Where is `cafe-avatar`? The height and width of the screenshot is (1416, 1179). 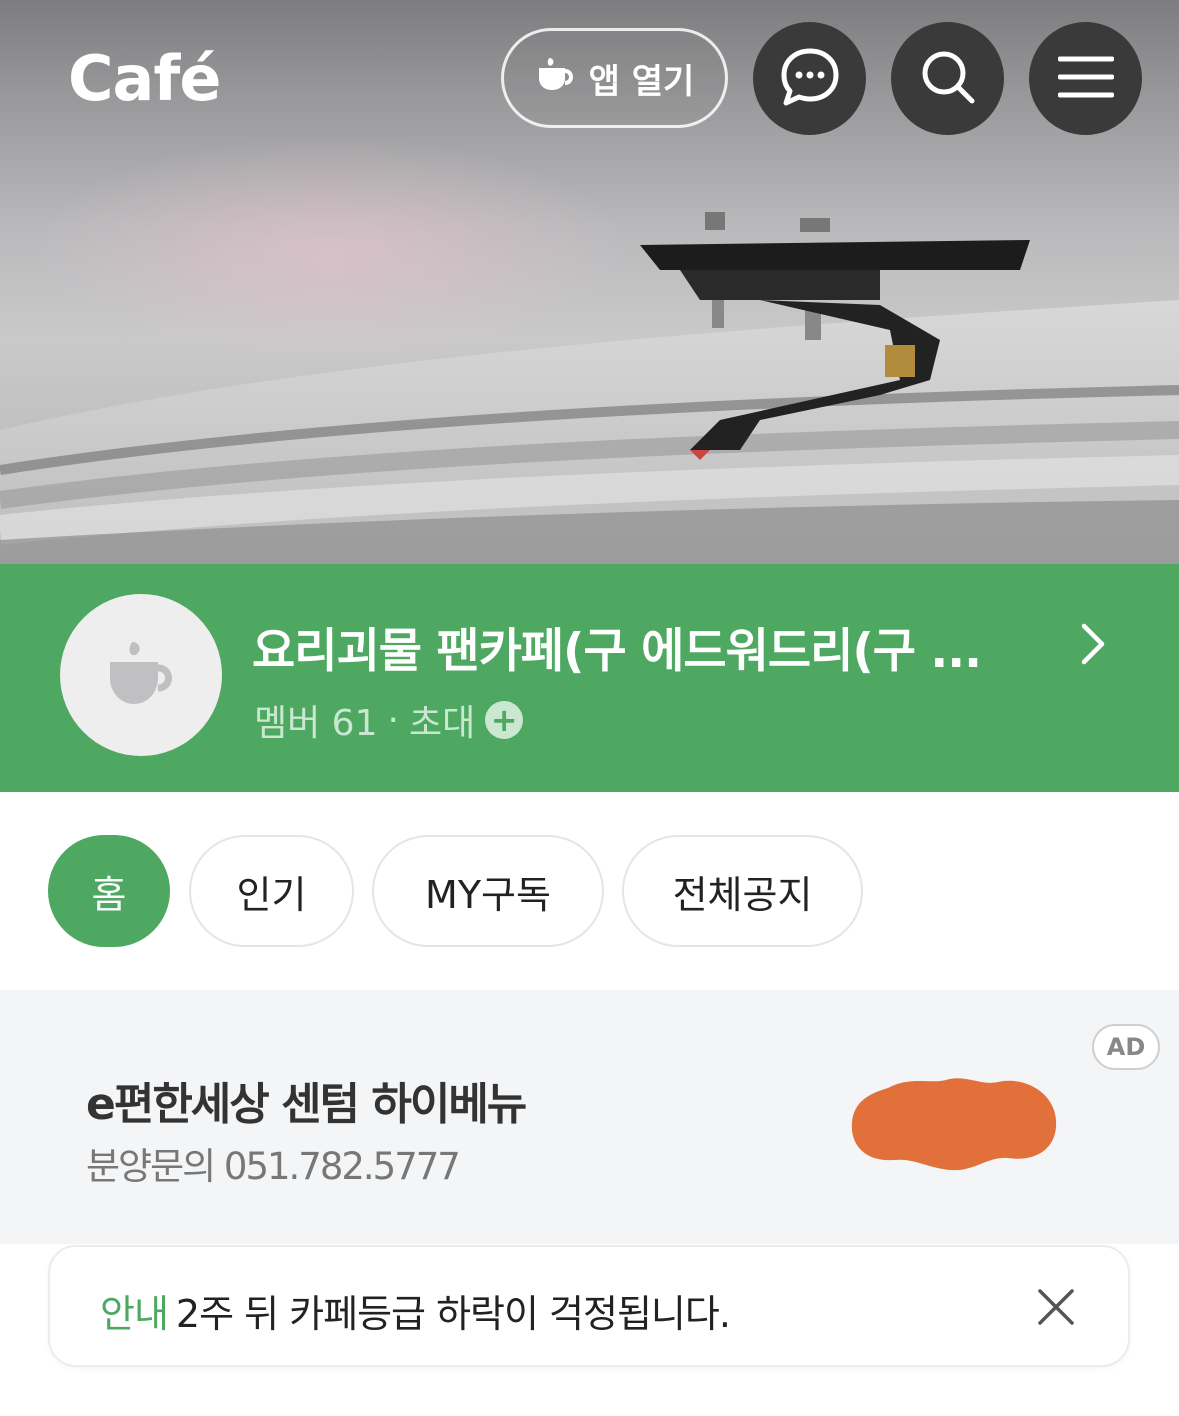 cafe-avatar is located at coordinates (141, 675).